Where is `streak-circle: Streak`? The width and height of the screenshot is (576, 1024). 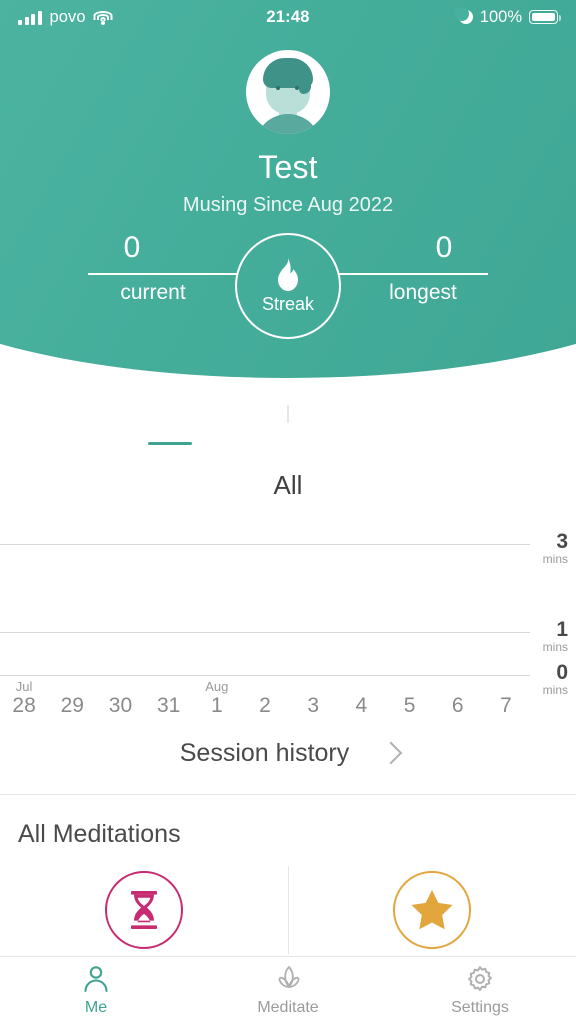 streak-circle: Streak is located at coordinates (288, 286).